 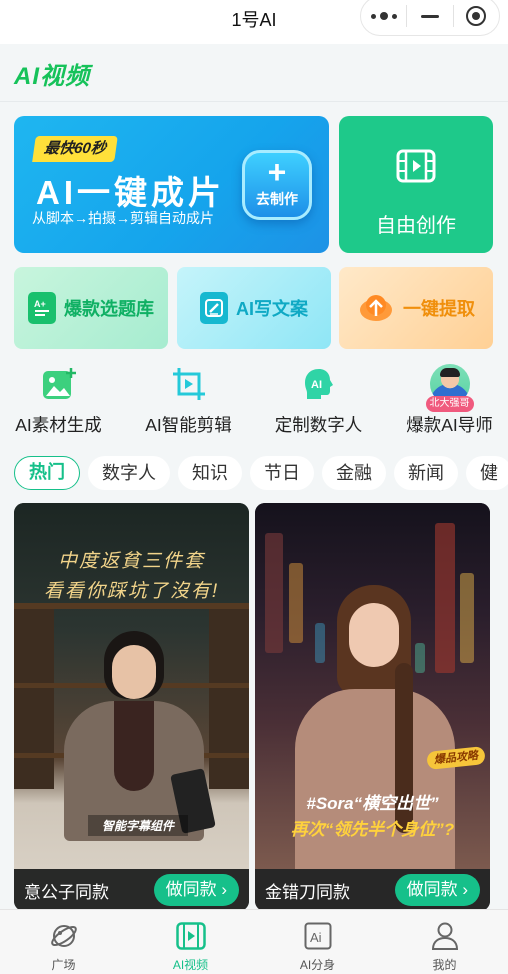 What do you see at coordinates (131, 576) in the screenshot?
I see `thumbnail-caption: 中度返貧三件套 看看你踩坑了沒有!` at bounding box center [131, 576].